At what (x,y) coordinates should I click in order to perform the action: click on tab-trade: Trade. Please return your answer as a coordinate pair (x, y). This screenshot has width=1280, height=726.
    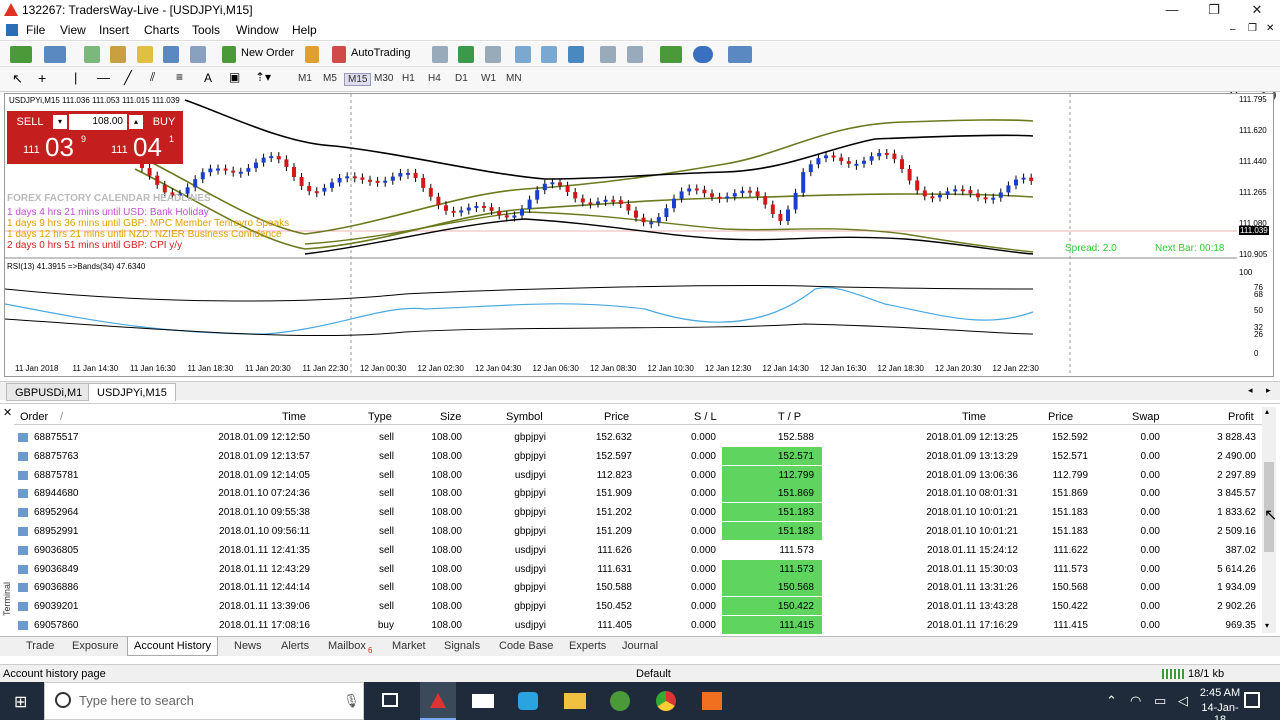
    Looking at the image, I should click on (40, 646).